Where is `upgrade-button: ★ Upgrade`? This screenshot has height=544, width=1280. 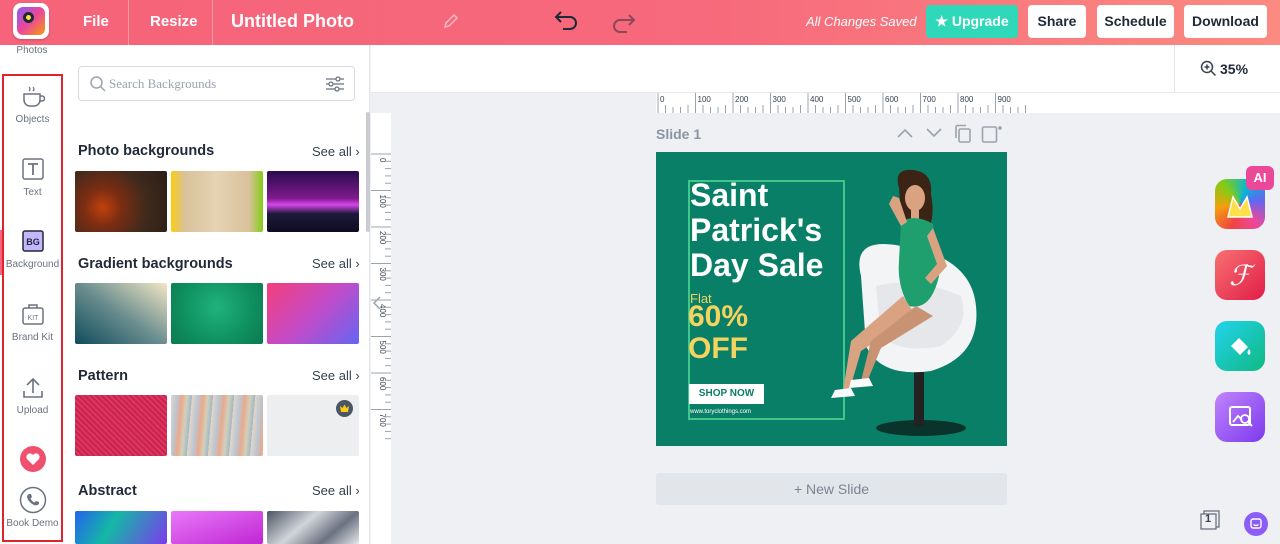 upgrade-button: ★ Upgrade is located at coordinates (972, 21).